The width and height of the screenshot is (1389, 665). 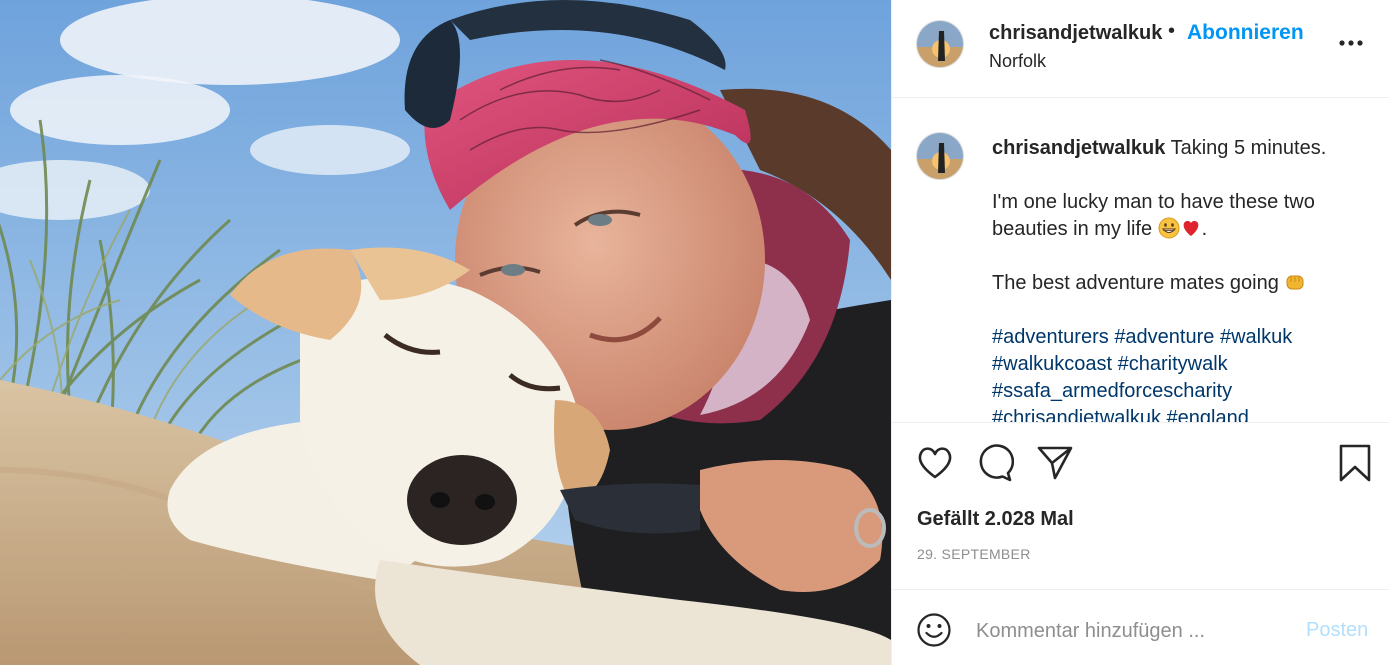 What do you see at coordinates (1050, 337) in the screenshot?
I see `hashtag-link: #adventurers` at bounding box center [1050, 337].